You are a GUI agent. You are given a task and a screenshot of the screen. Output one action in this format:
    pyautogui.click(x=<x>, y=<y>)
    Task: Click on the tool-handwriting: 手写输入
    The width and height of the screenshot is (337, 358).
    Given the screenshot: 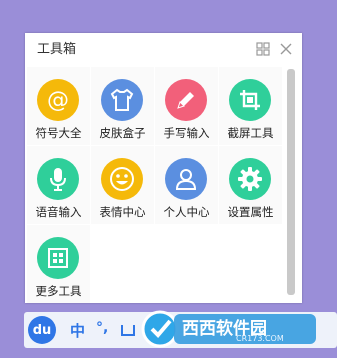 What is the action you would take?
    pyautogui.click(x=186, y=106)
    